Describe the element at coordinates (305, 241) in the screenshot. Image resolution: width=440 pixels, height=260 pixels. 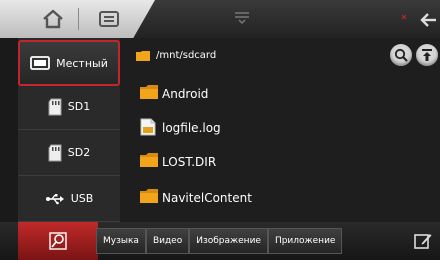
I see `tab-apps: Приложение` at that location.